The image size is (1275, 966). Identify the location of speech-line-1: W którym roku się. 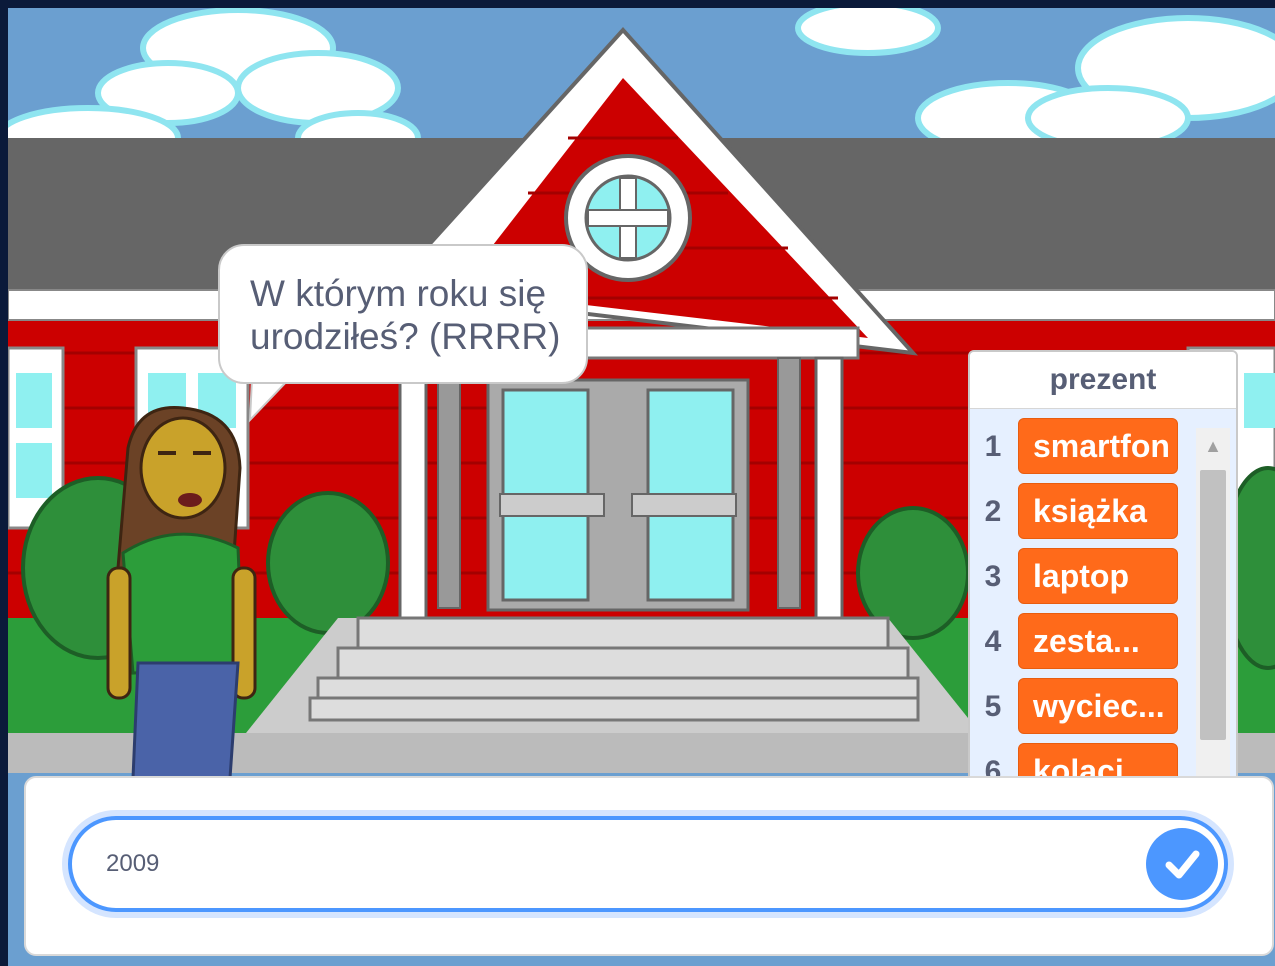
(398, 293).